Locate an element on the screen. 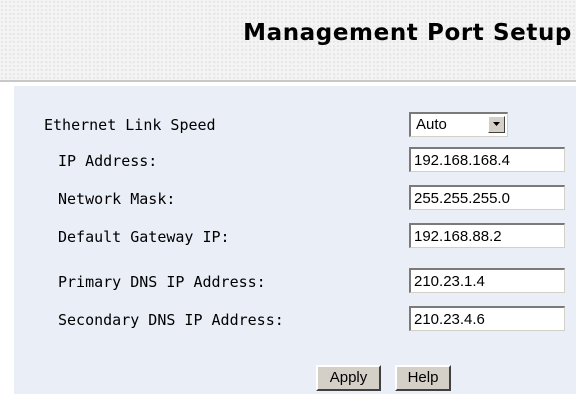 The width and height of the screenshot is (576, 394). ip-address-input is located at coordinates (487, 159).